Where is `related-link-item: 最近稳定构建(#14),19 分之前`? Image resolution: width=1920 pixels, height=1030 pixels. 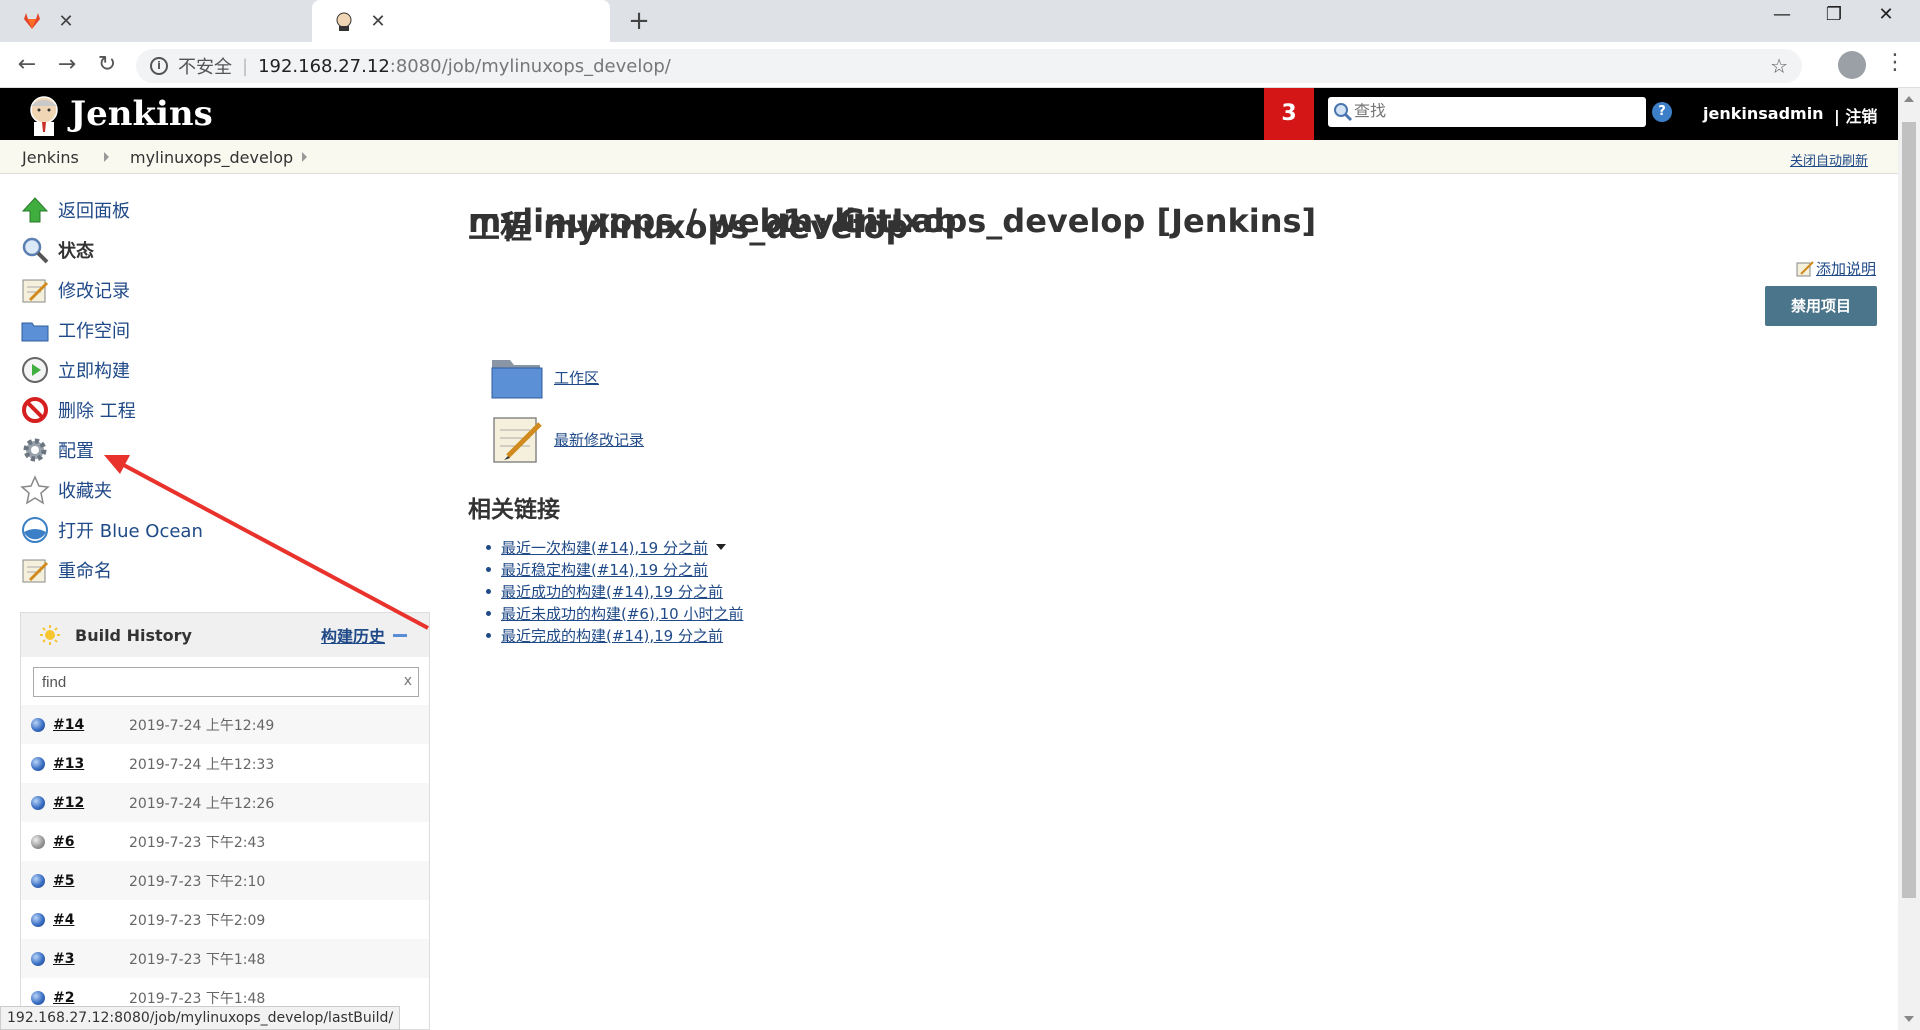 related-link-item: 最近稳定构建(#14),19 分之前 is located at coordinates (622, 569).